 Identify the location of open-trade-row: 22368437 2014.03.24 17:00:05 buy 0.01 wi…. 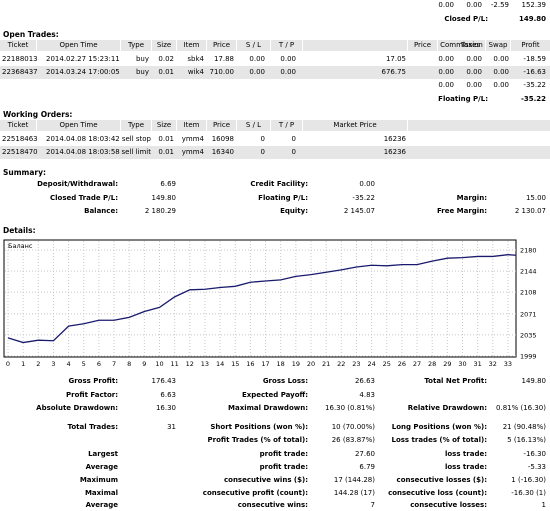
(275, 72).